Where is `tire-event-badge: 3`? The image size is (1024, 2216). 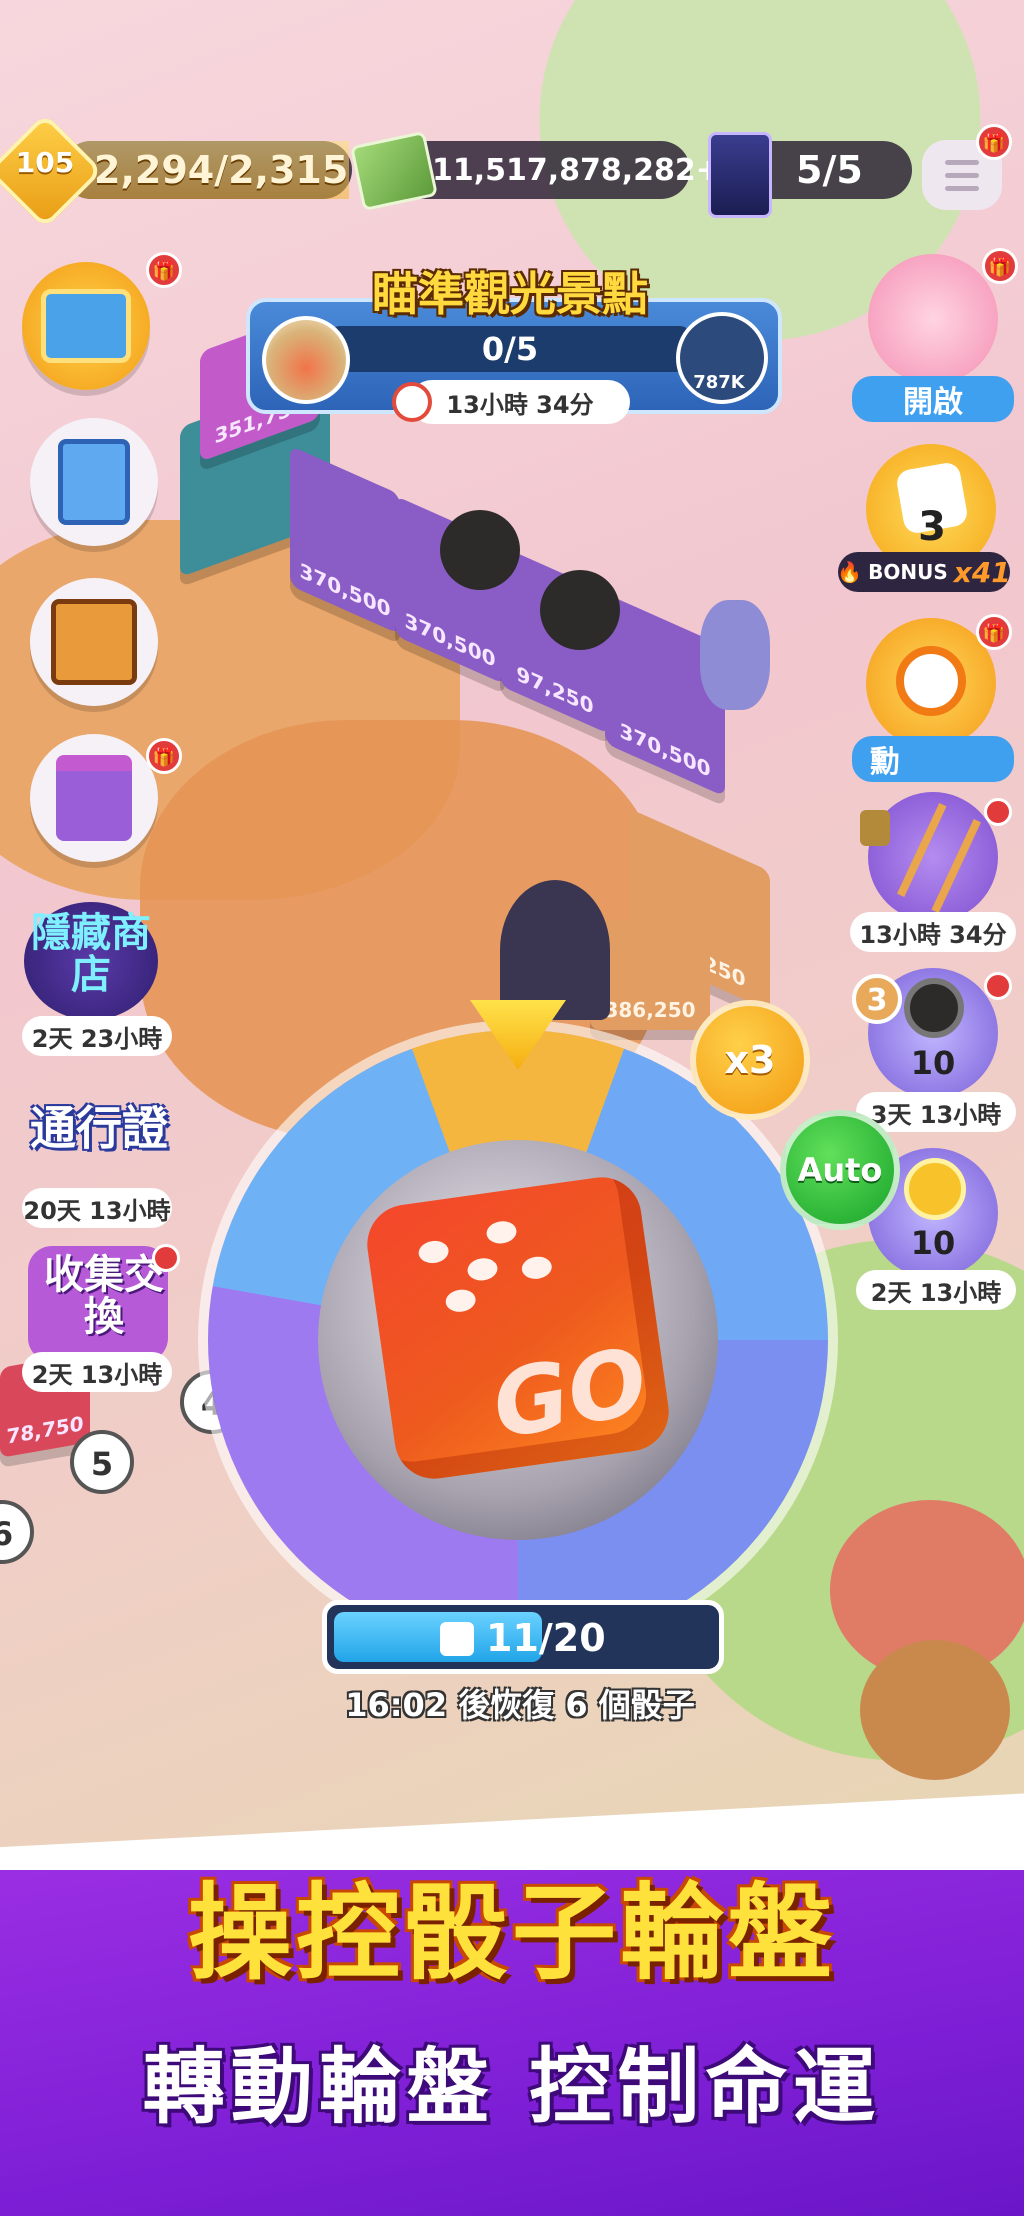 tire-event-badge: 3 is located at coordinates (877, 999).